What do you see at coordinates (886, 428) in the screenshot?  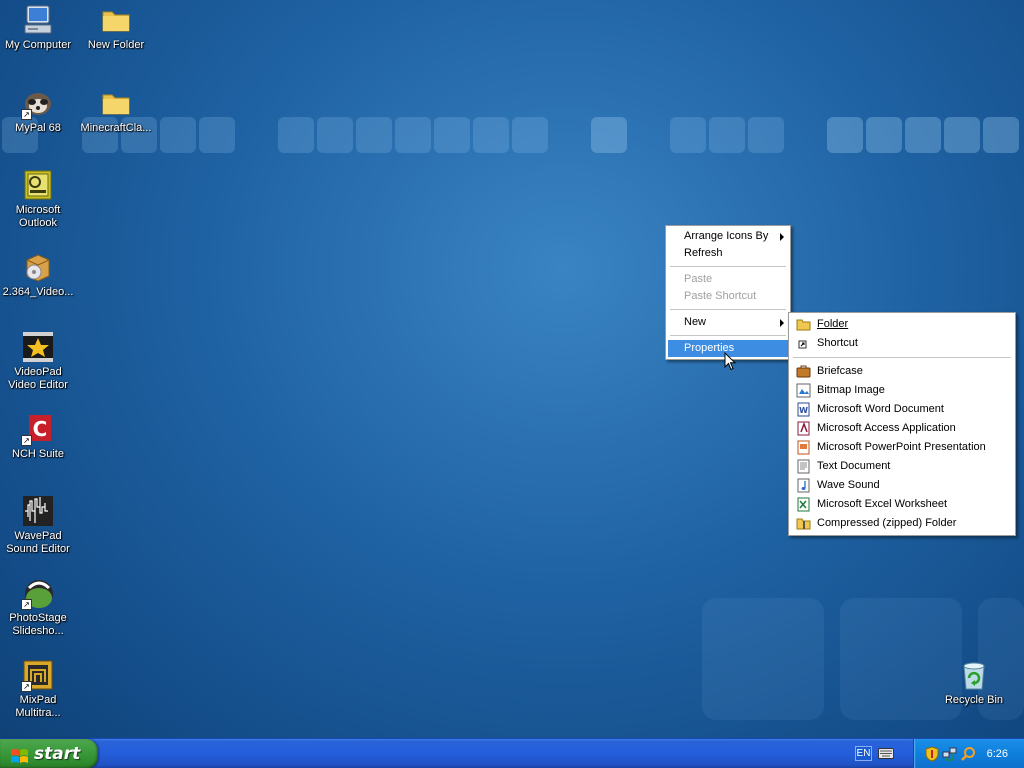 I see `menu-item-label: Microsoft Access Application` at bounding box center [886, 428].